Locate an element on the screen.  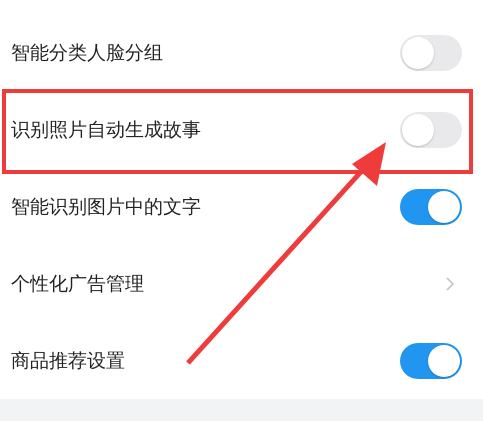
setting-label: 个性化广告管理 is located at coordinates (77, 284).